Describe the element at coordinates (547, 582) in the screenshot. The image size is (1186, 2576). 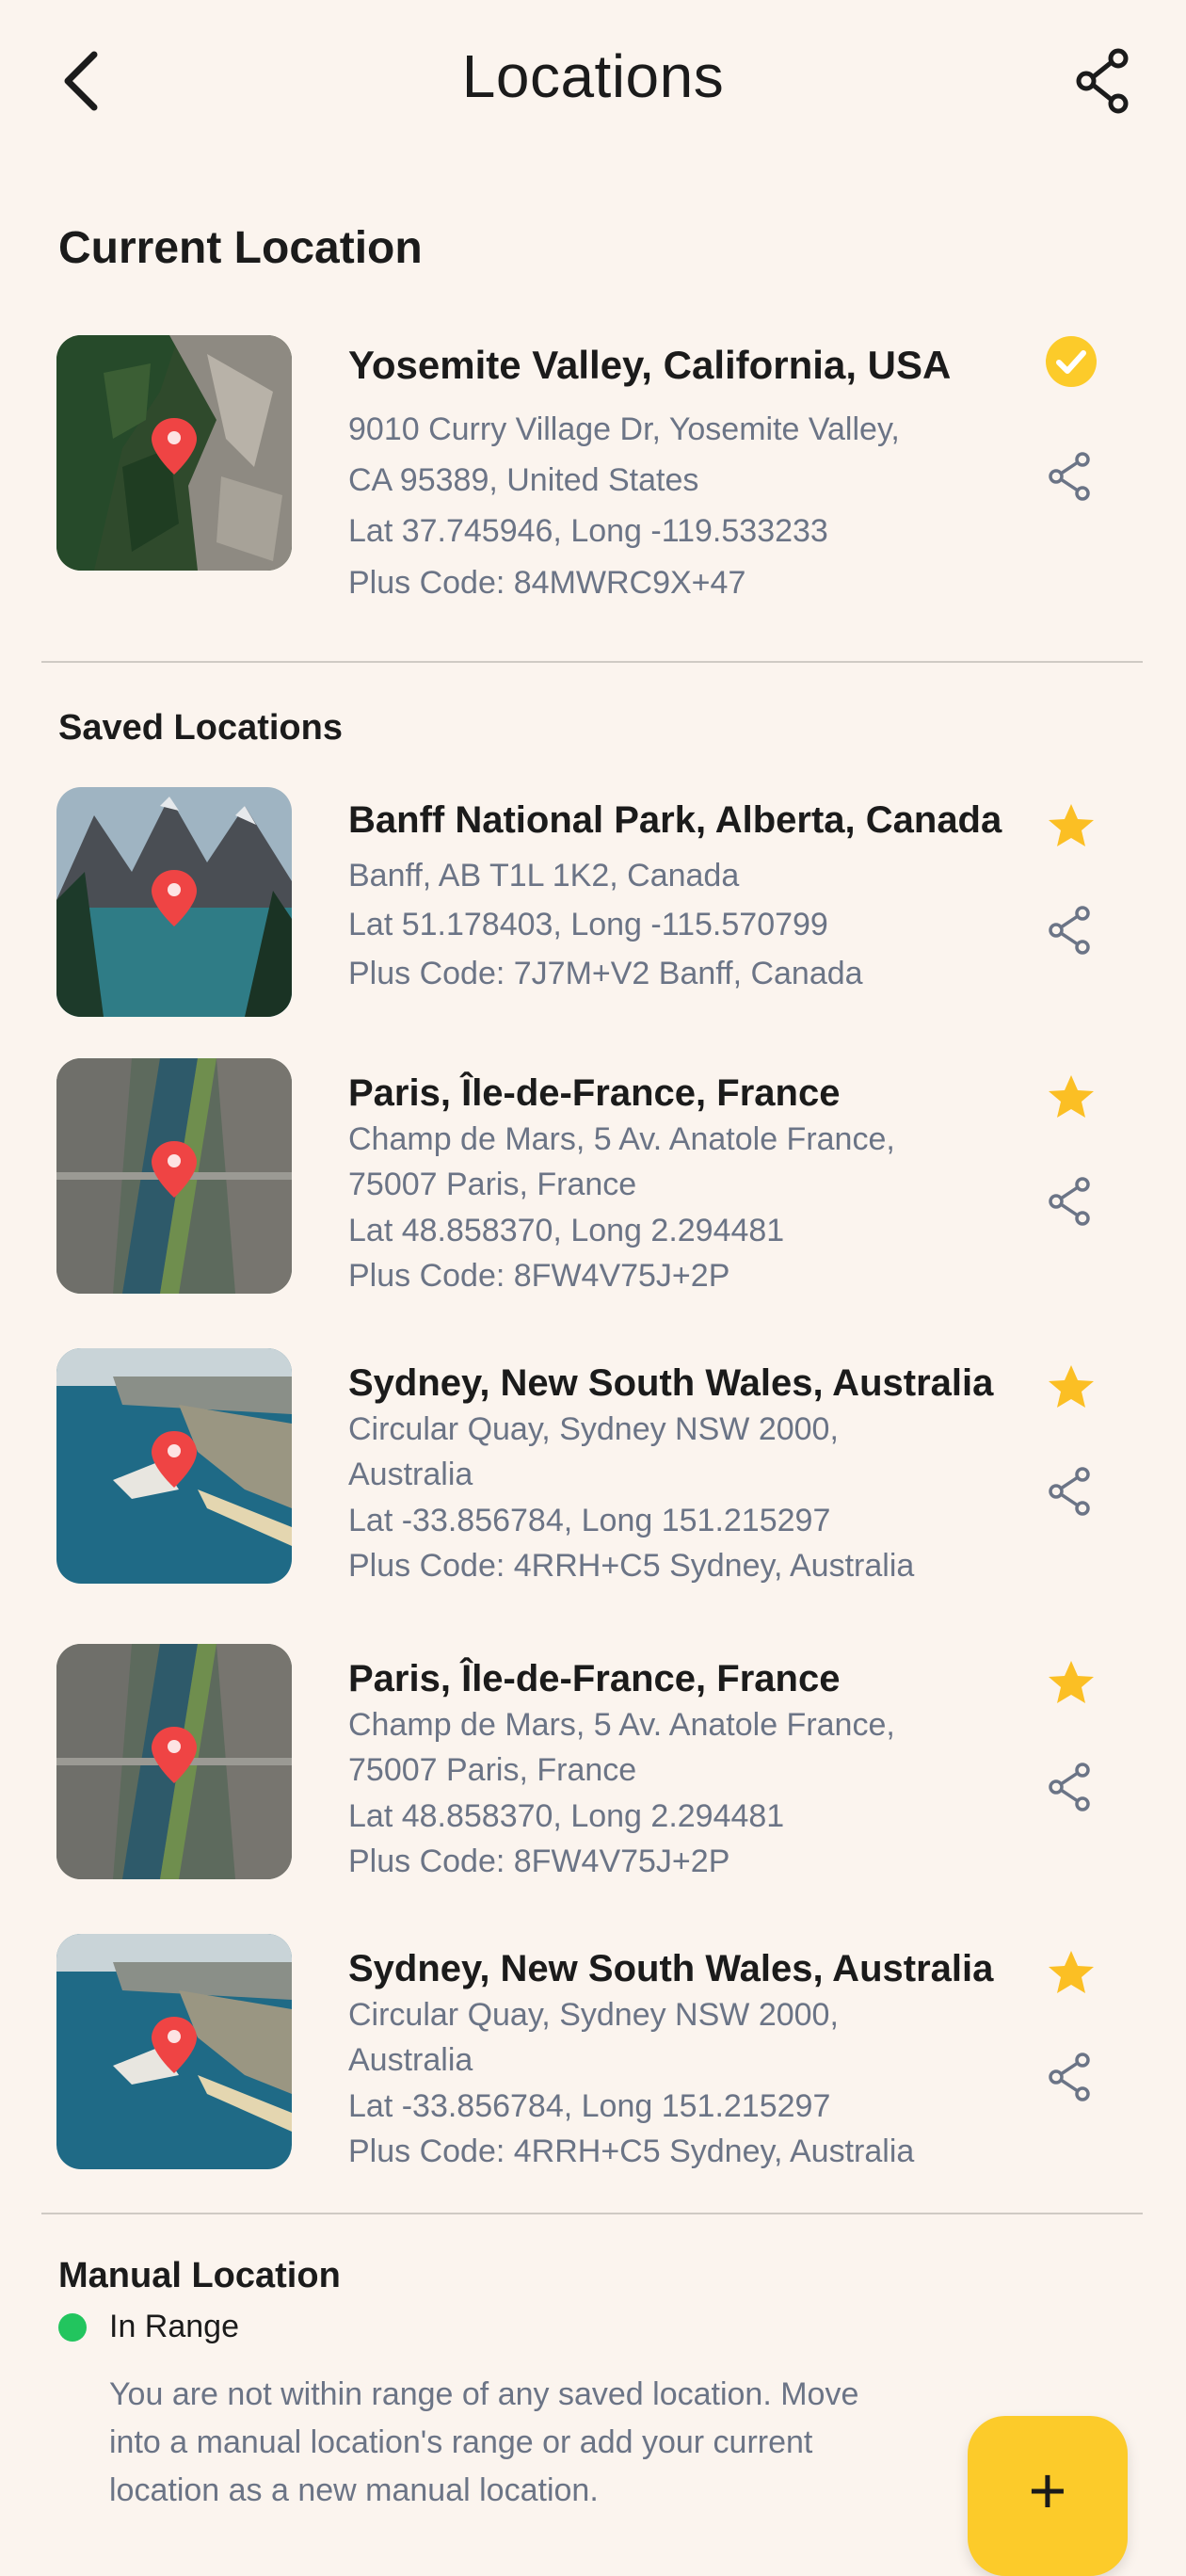
I see `plus-code: Plus Code: 84MWRC9X+47` at that location.